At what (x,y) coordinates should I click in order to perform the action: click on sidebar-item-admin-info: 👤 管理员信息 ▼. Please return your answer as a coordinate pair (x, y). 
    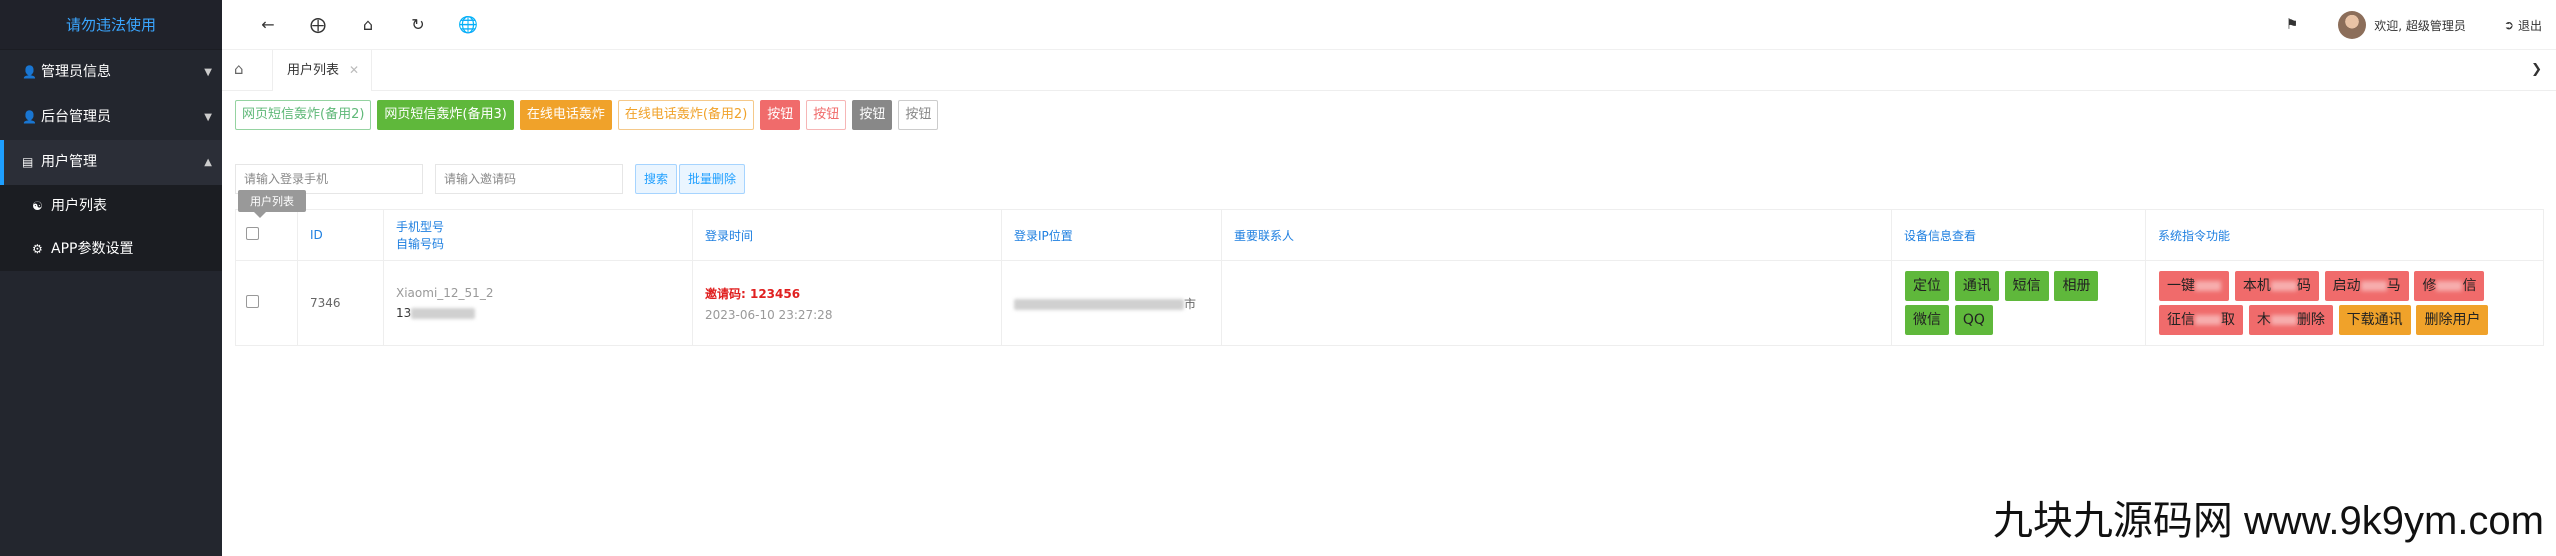
    Looking at the image, I should click on (111, 72).